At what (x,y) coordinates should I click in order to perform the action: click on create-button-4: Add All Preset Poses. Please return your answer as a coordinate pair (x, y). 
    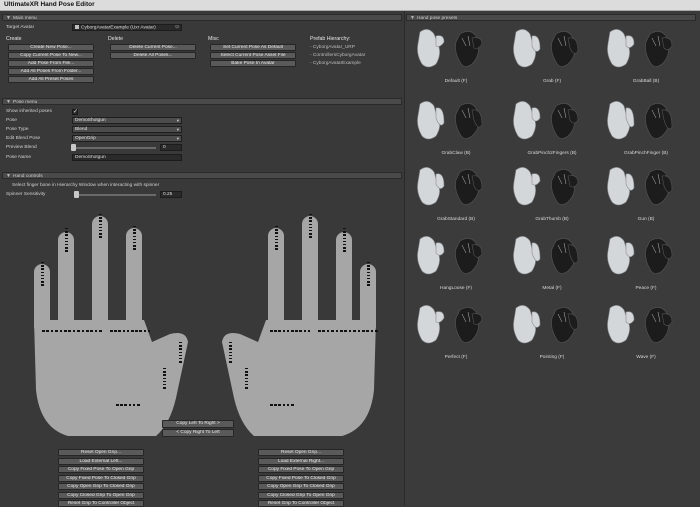
    Looking at the image, I should click on (51, 79).